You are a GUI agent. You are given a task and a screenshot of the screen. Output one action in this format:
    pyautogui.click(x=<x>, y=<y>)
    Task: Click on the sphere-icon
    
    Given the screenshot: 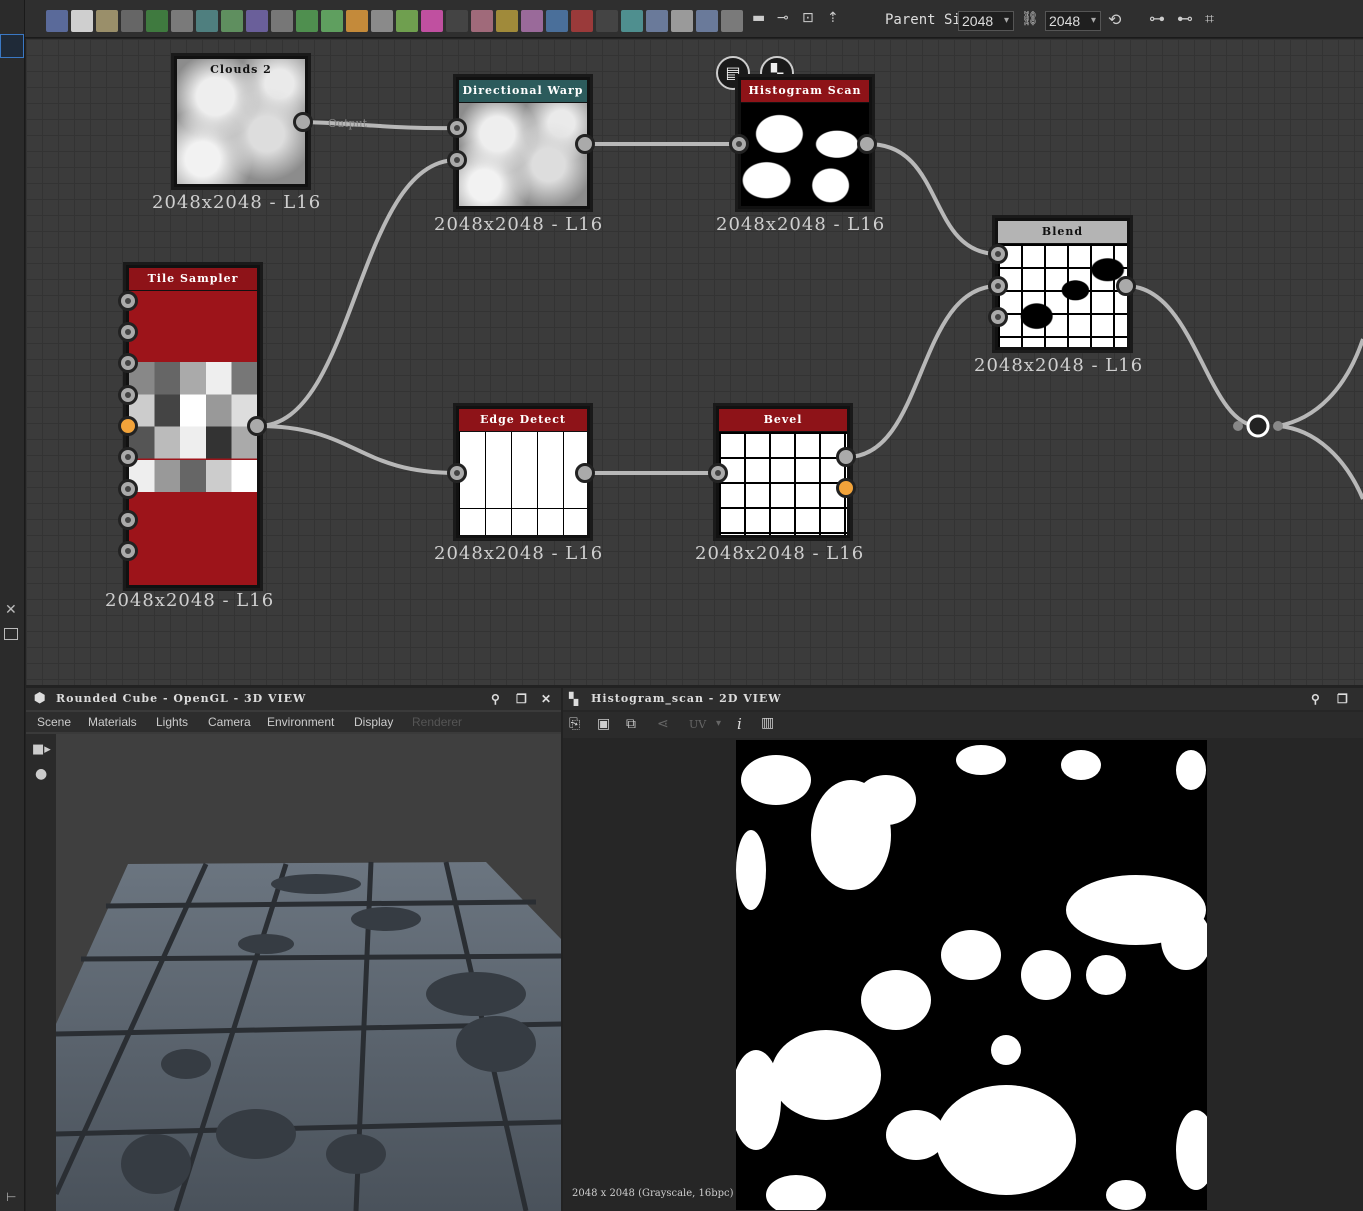 What is the action you would take?
    pyautogui.click(x=382, y=21)
    